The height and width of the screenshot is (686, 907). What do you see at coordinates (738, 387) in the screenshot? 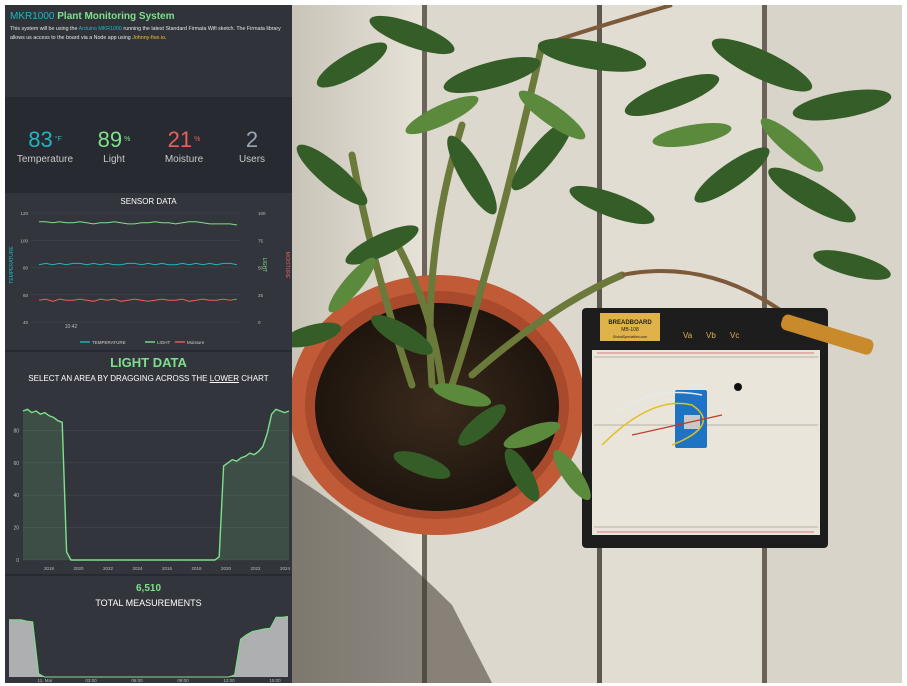
I see `capacitor` at bounding box center [738, 387].